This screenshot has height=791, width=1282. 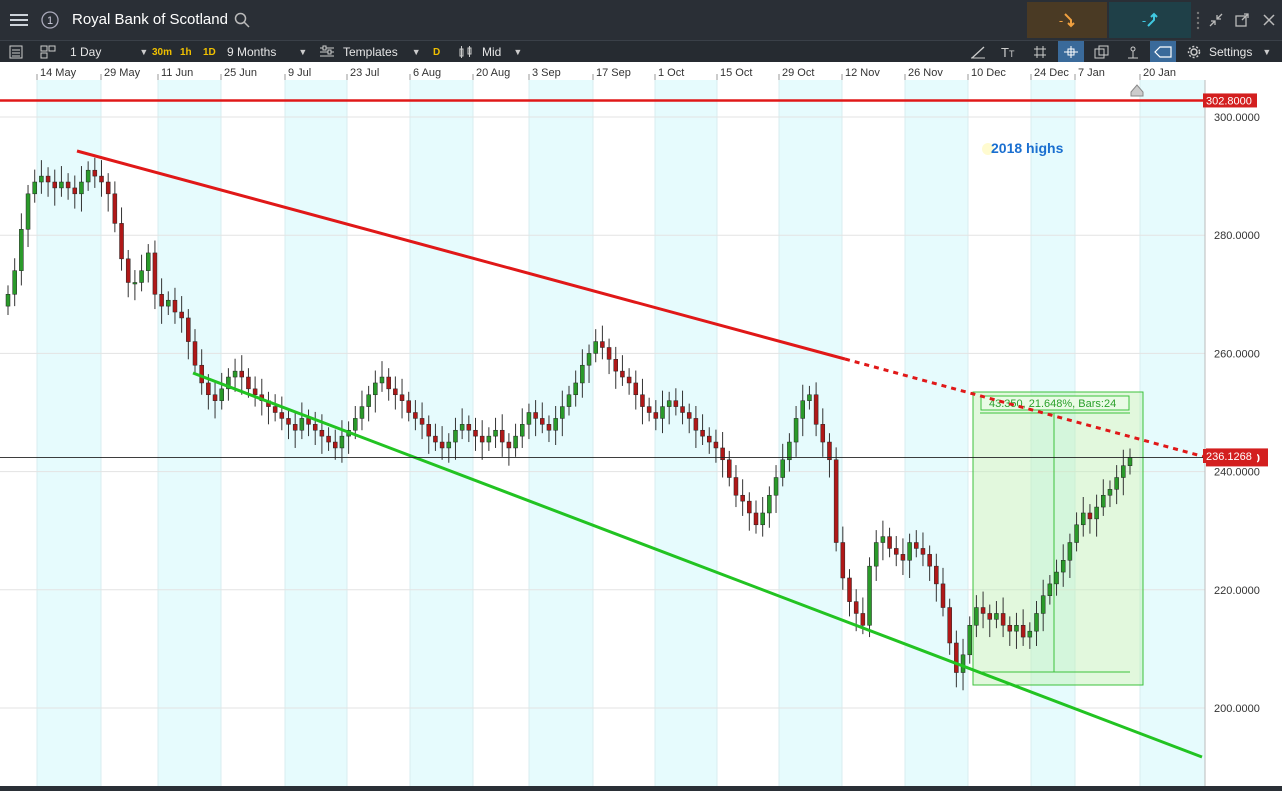 What do you see at coordinates (546, 73) in the screenshot?
I see `date-tick-label: 3 Sep` at bounding box center [546, 73].